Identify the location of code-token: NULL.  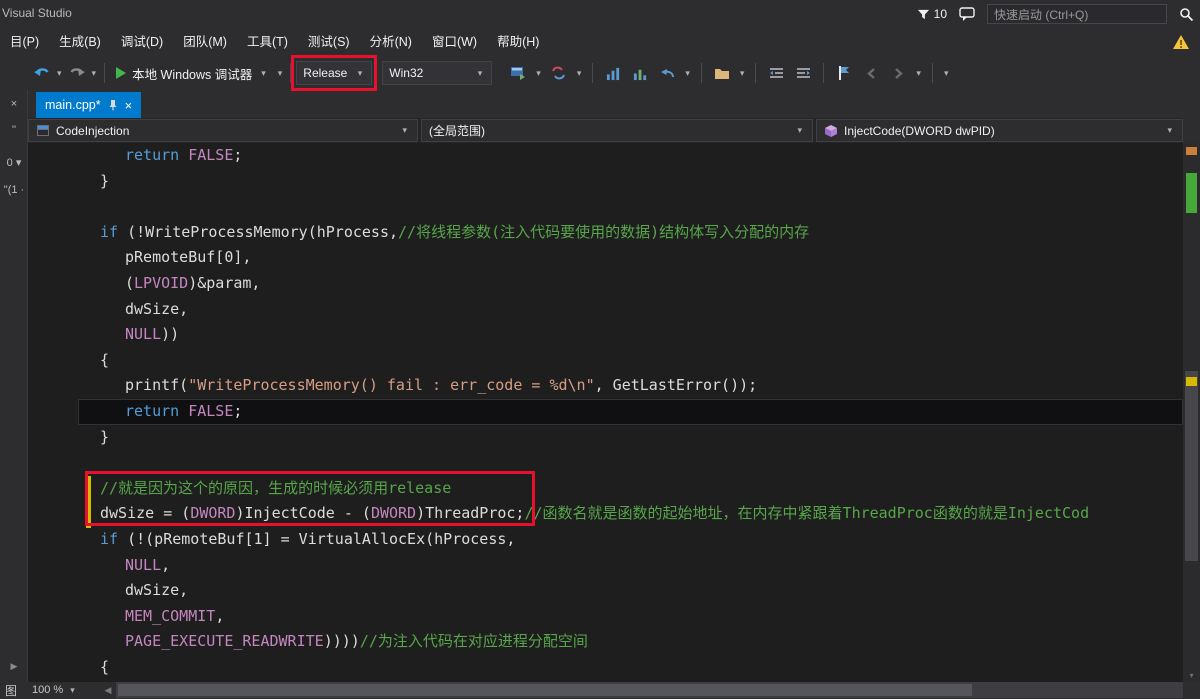
(143, 564).